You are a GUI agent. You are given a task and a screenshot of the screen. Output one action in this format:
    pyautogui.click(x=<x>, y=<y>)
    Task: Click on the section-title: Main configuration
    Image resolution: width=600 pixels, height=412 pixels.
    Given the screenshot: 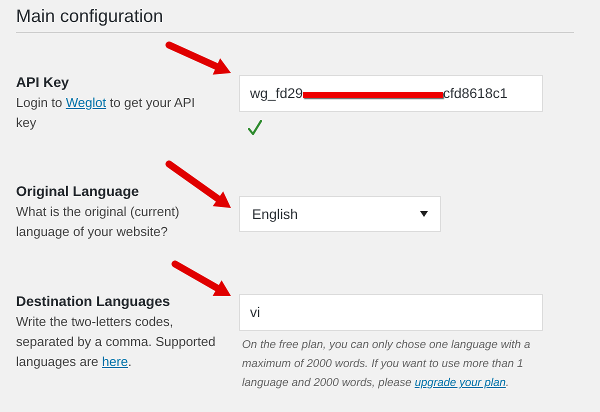 What is the action you would take?
    pyautogui.click(x=90, y=16)
    